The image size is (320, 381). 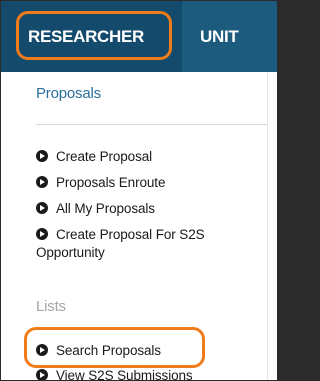 I want to click on tab-unit: UNIT, so click(x=238, y=36).